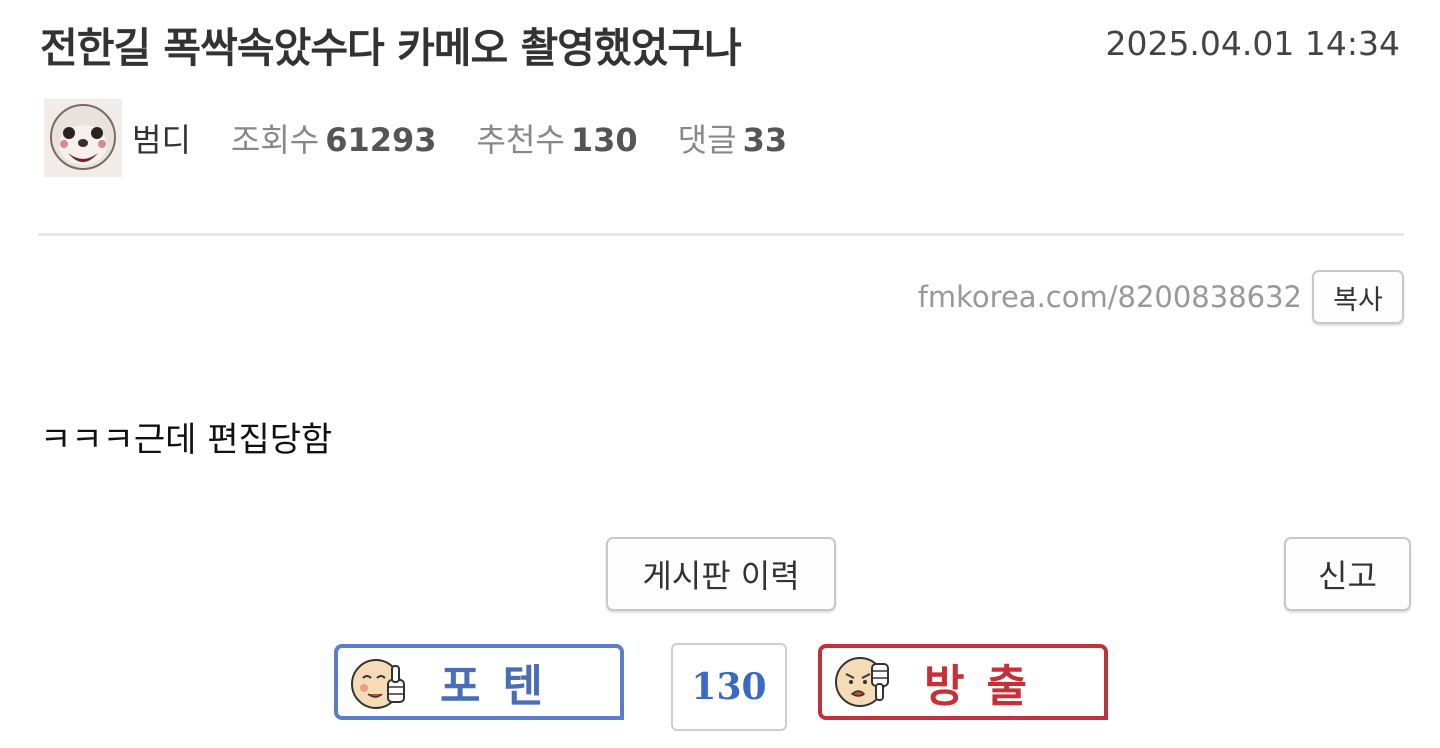  I want to click on vote-count: 130, so click(729, 687).